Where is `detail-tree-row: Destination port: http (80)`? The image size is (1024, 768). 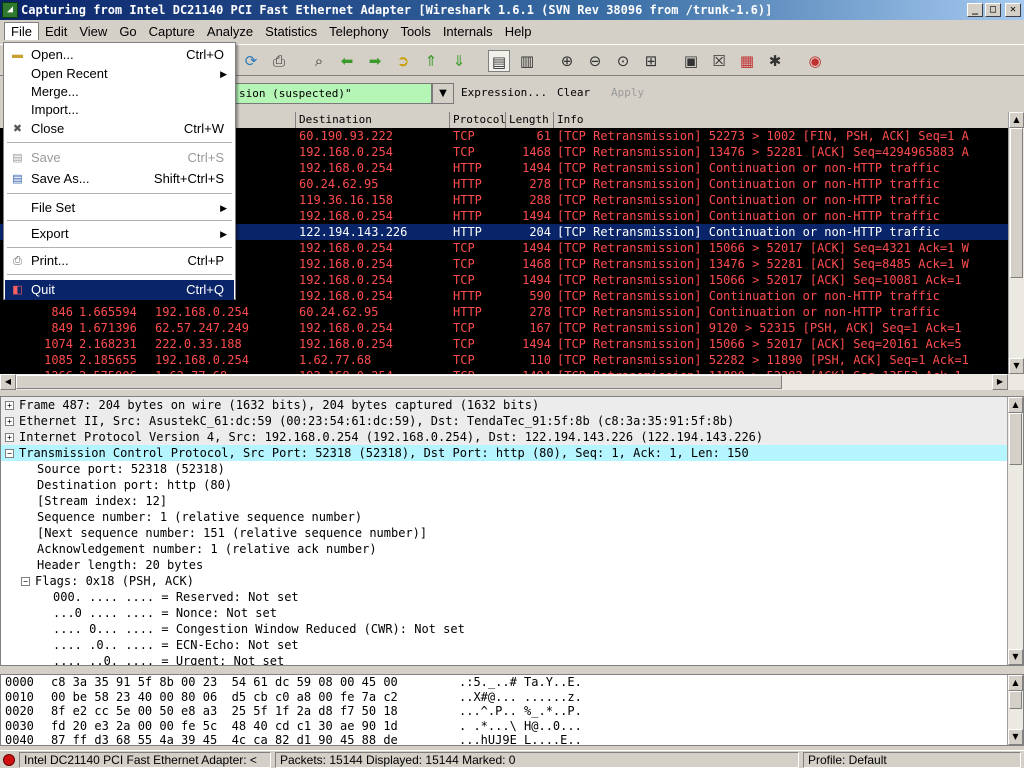
detail-tree-row: Destination port: http (80) is located at coordinates (512, 485).